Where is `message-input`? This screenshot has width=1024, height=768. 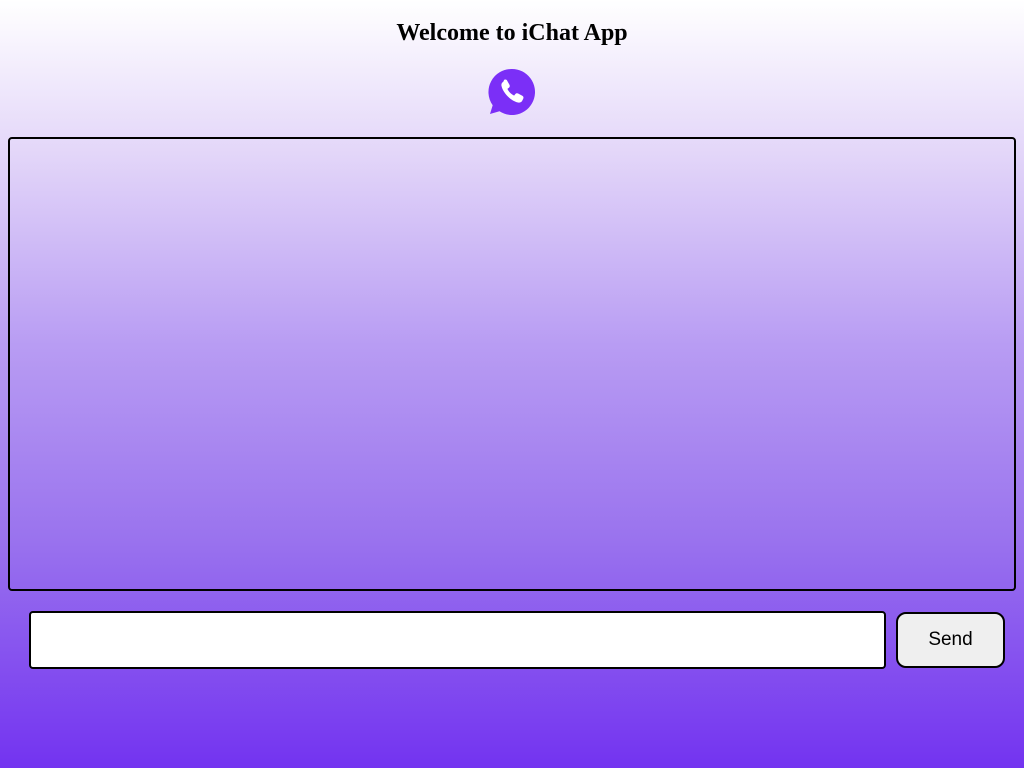
message-input is located at coordinates (457, 640).